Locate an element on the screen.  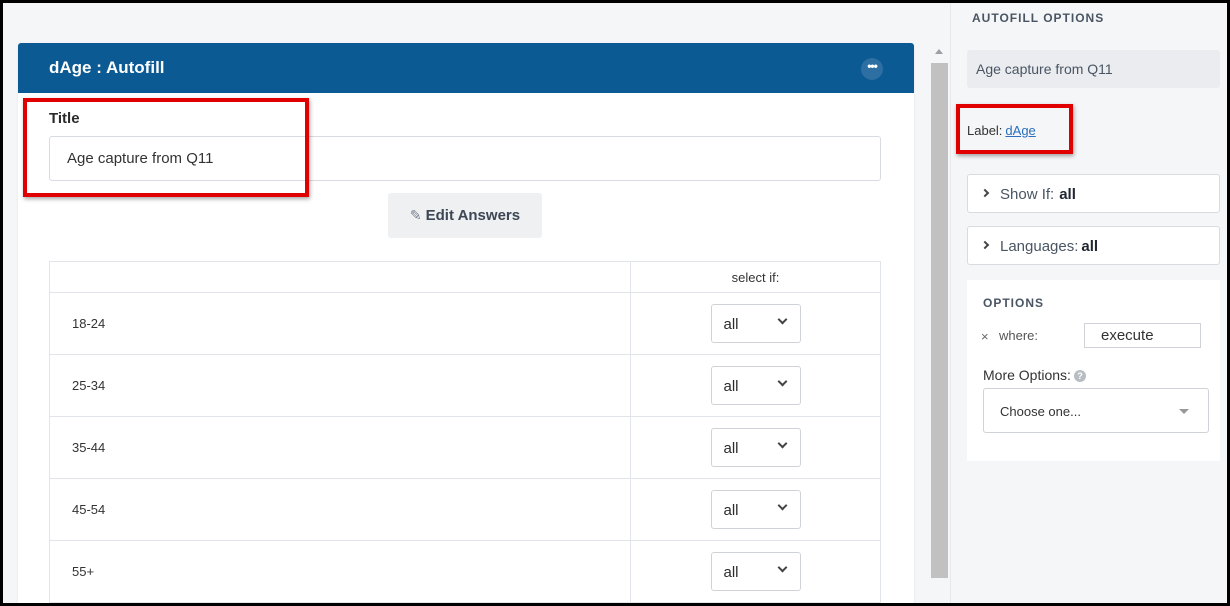
sidebar-heading: AUTOFILL OPTIONS is located at coordinates (1038, 18).